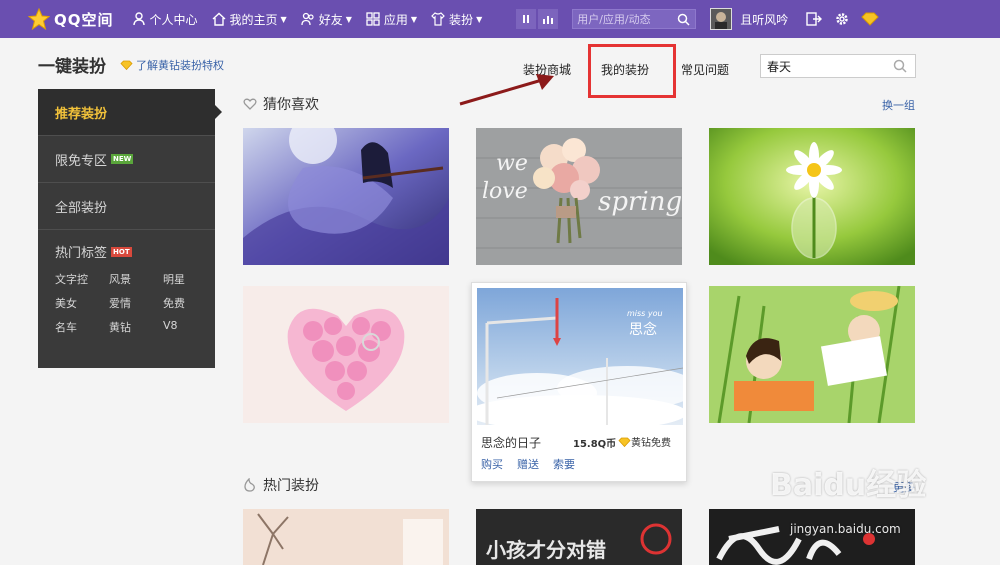  I want to click on nav-my-homepage: 我的主页 ▼, so click(249, 19).